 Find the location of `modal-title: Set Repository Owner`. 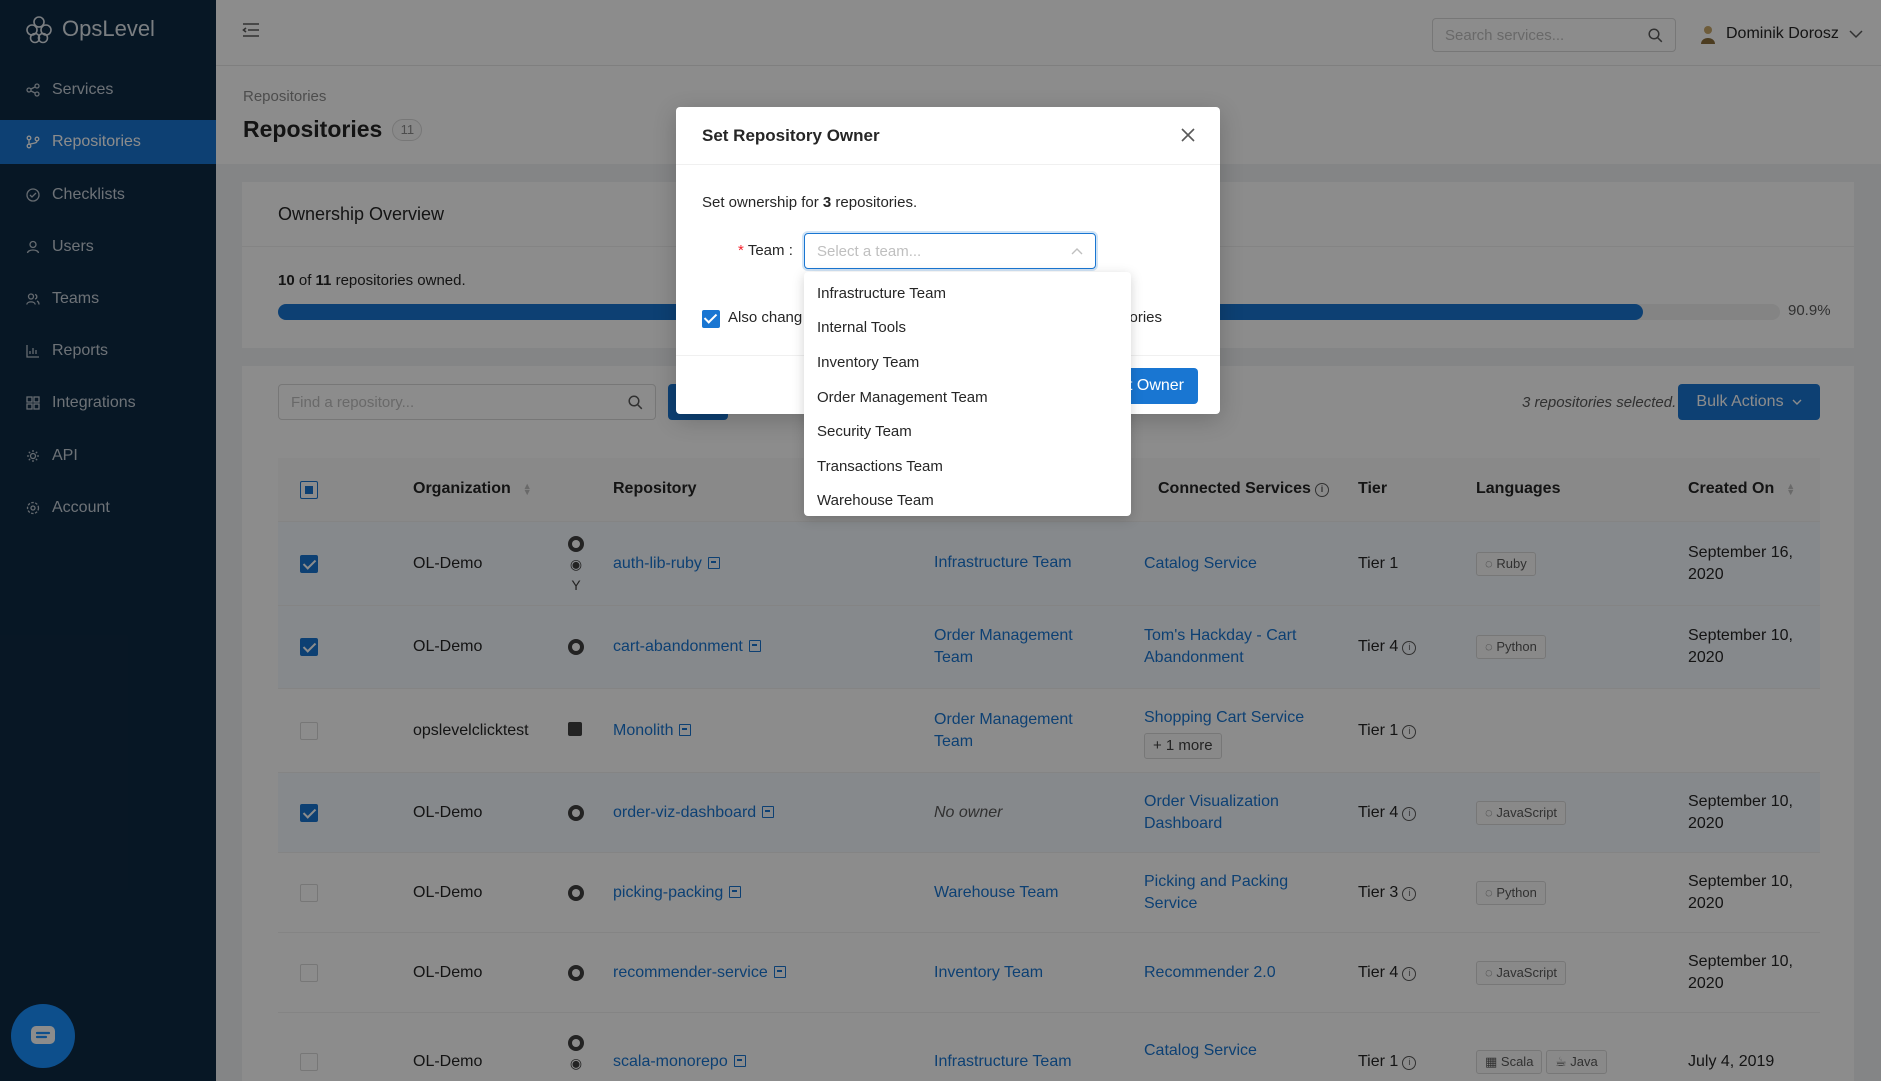

modal-title: Set Repository Owner is located at coordinates (791, 135).